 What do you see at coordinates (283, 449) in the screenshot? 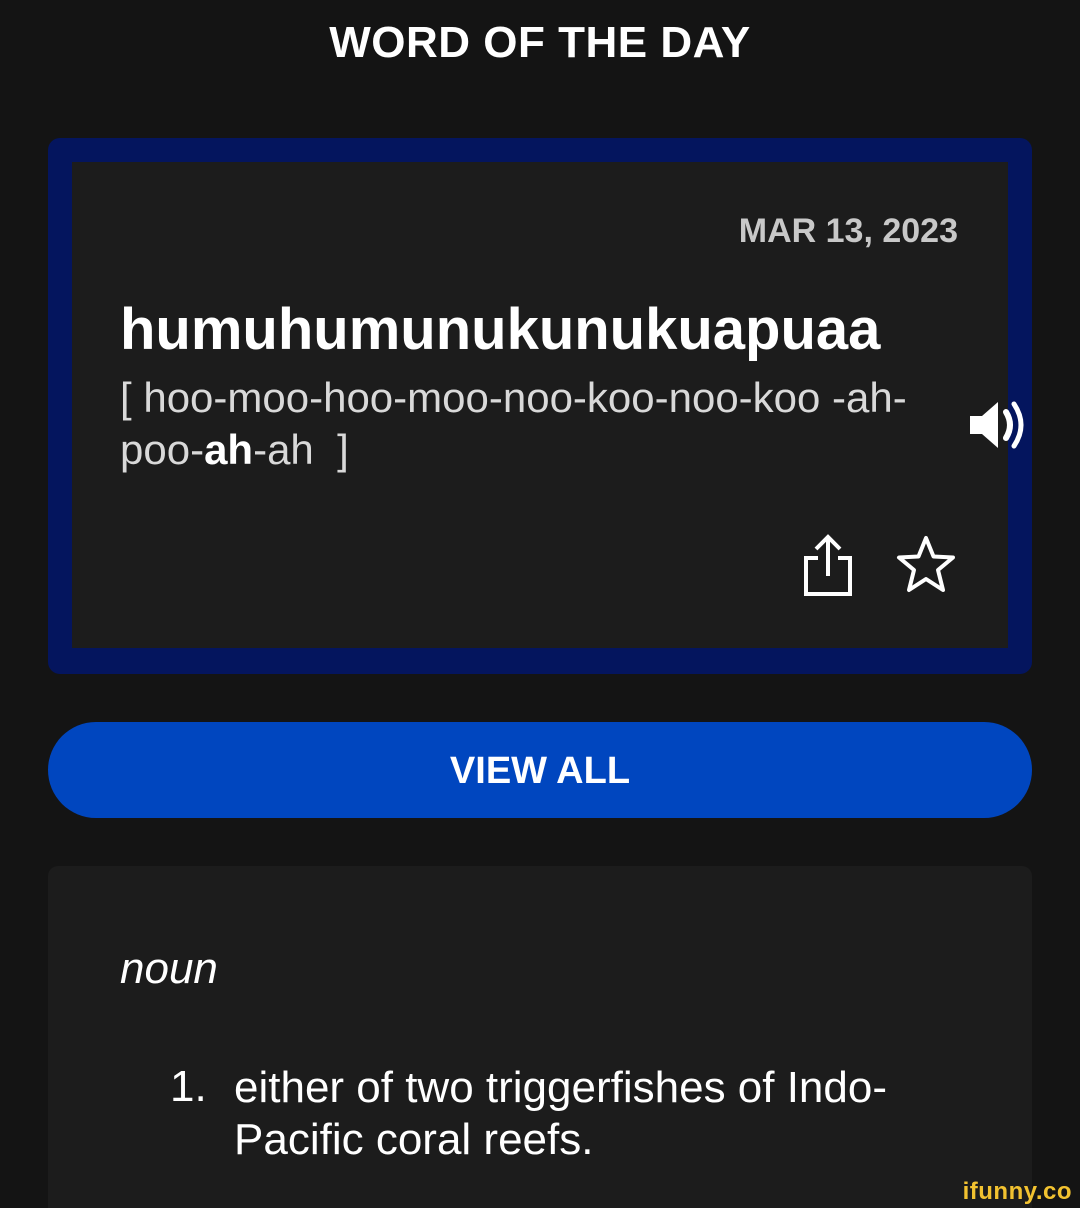
I see `pronunciation-text-end: -ah` at bounding box center [283, 449].